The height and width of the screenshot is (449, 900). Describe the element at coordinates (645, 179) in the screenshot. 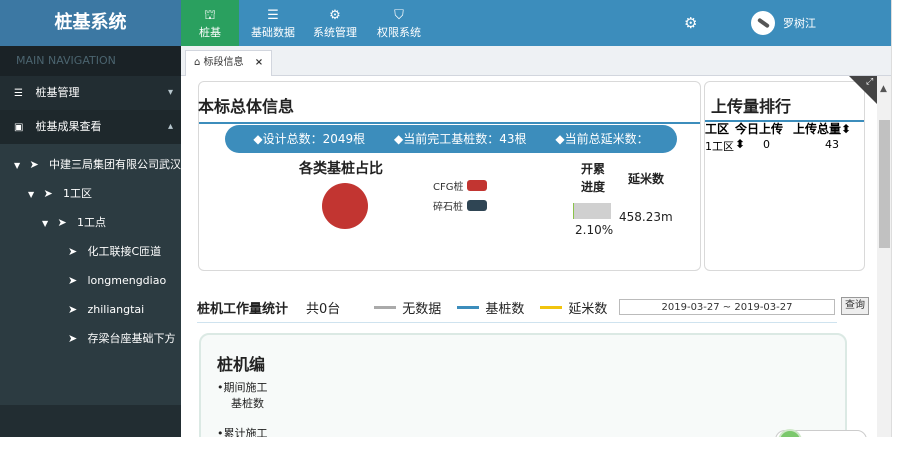

I see `meter-header: 延米数` at that location.